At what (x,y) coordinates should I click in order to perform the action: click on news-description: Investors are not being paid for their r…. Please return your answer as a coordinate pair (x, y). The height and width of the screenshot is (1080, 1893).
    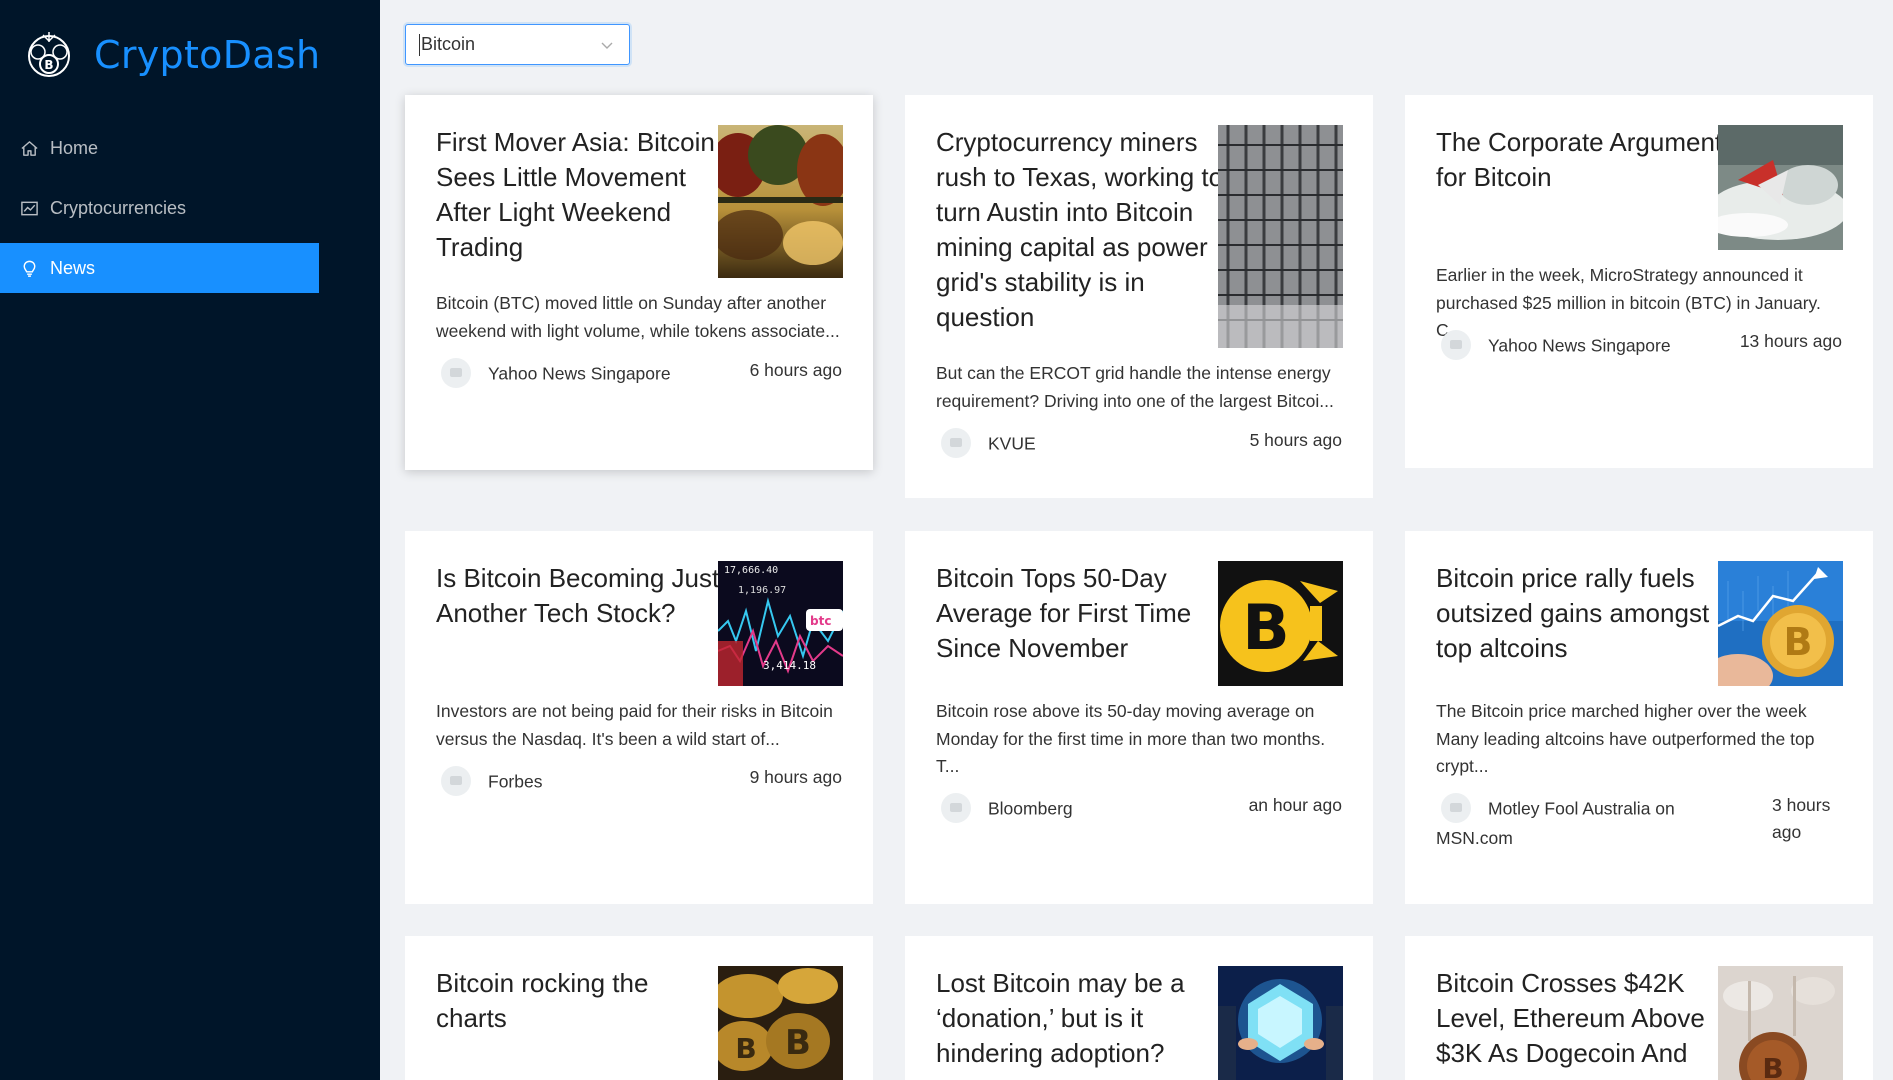
    Looking at the image, I should click on (634, 725).